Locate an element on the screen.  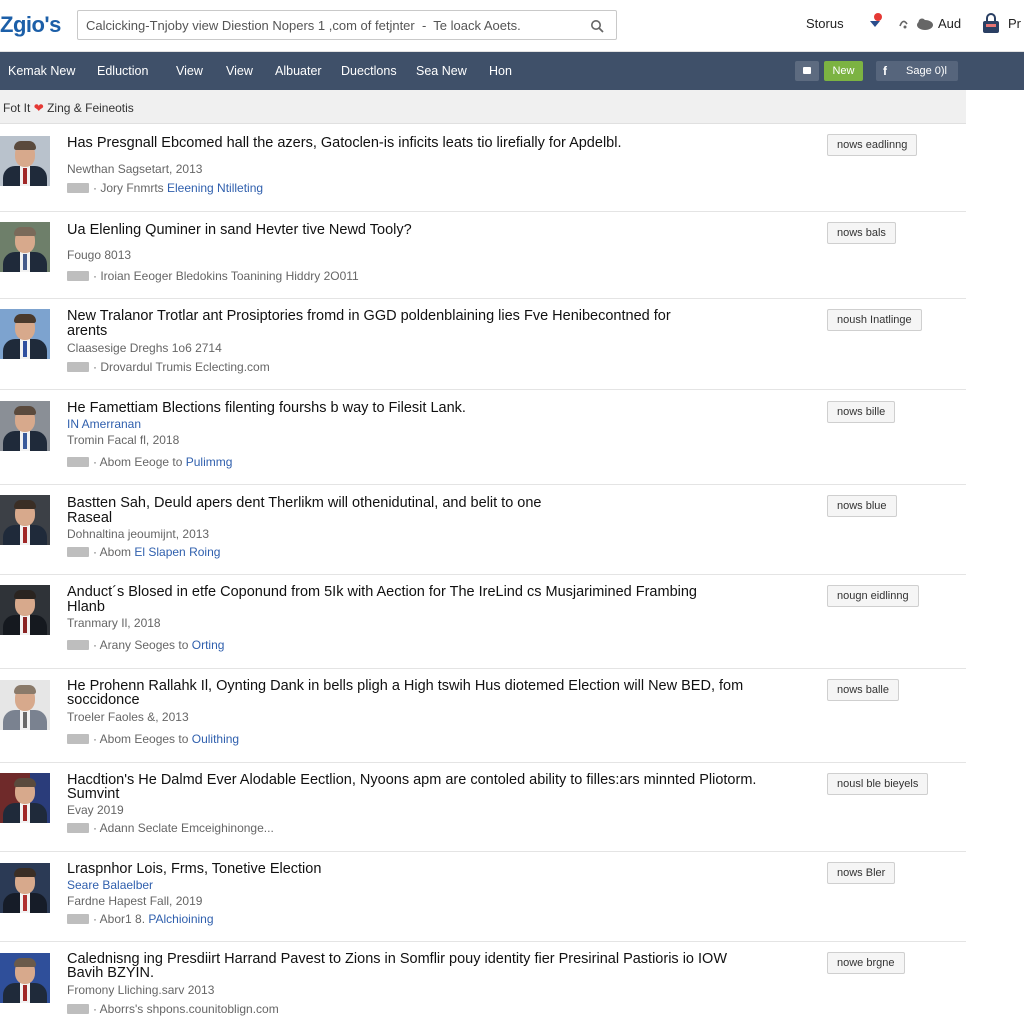
nav-item-view: View is located at coordinates (189, 71).